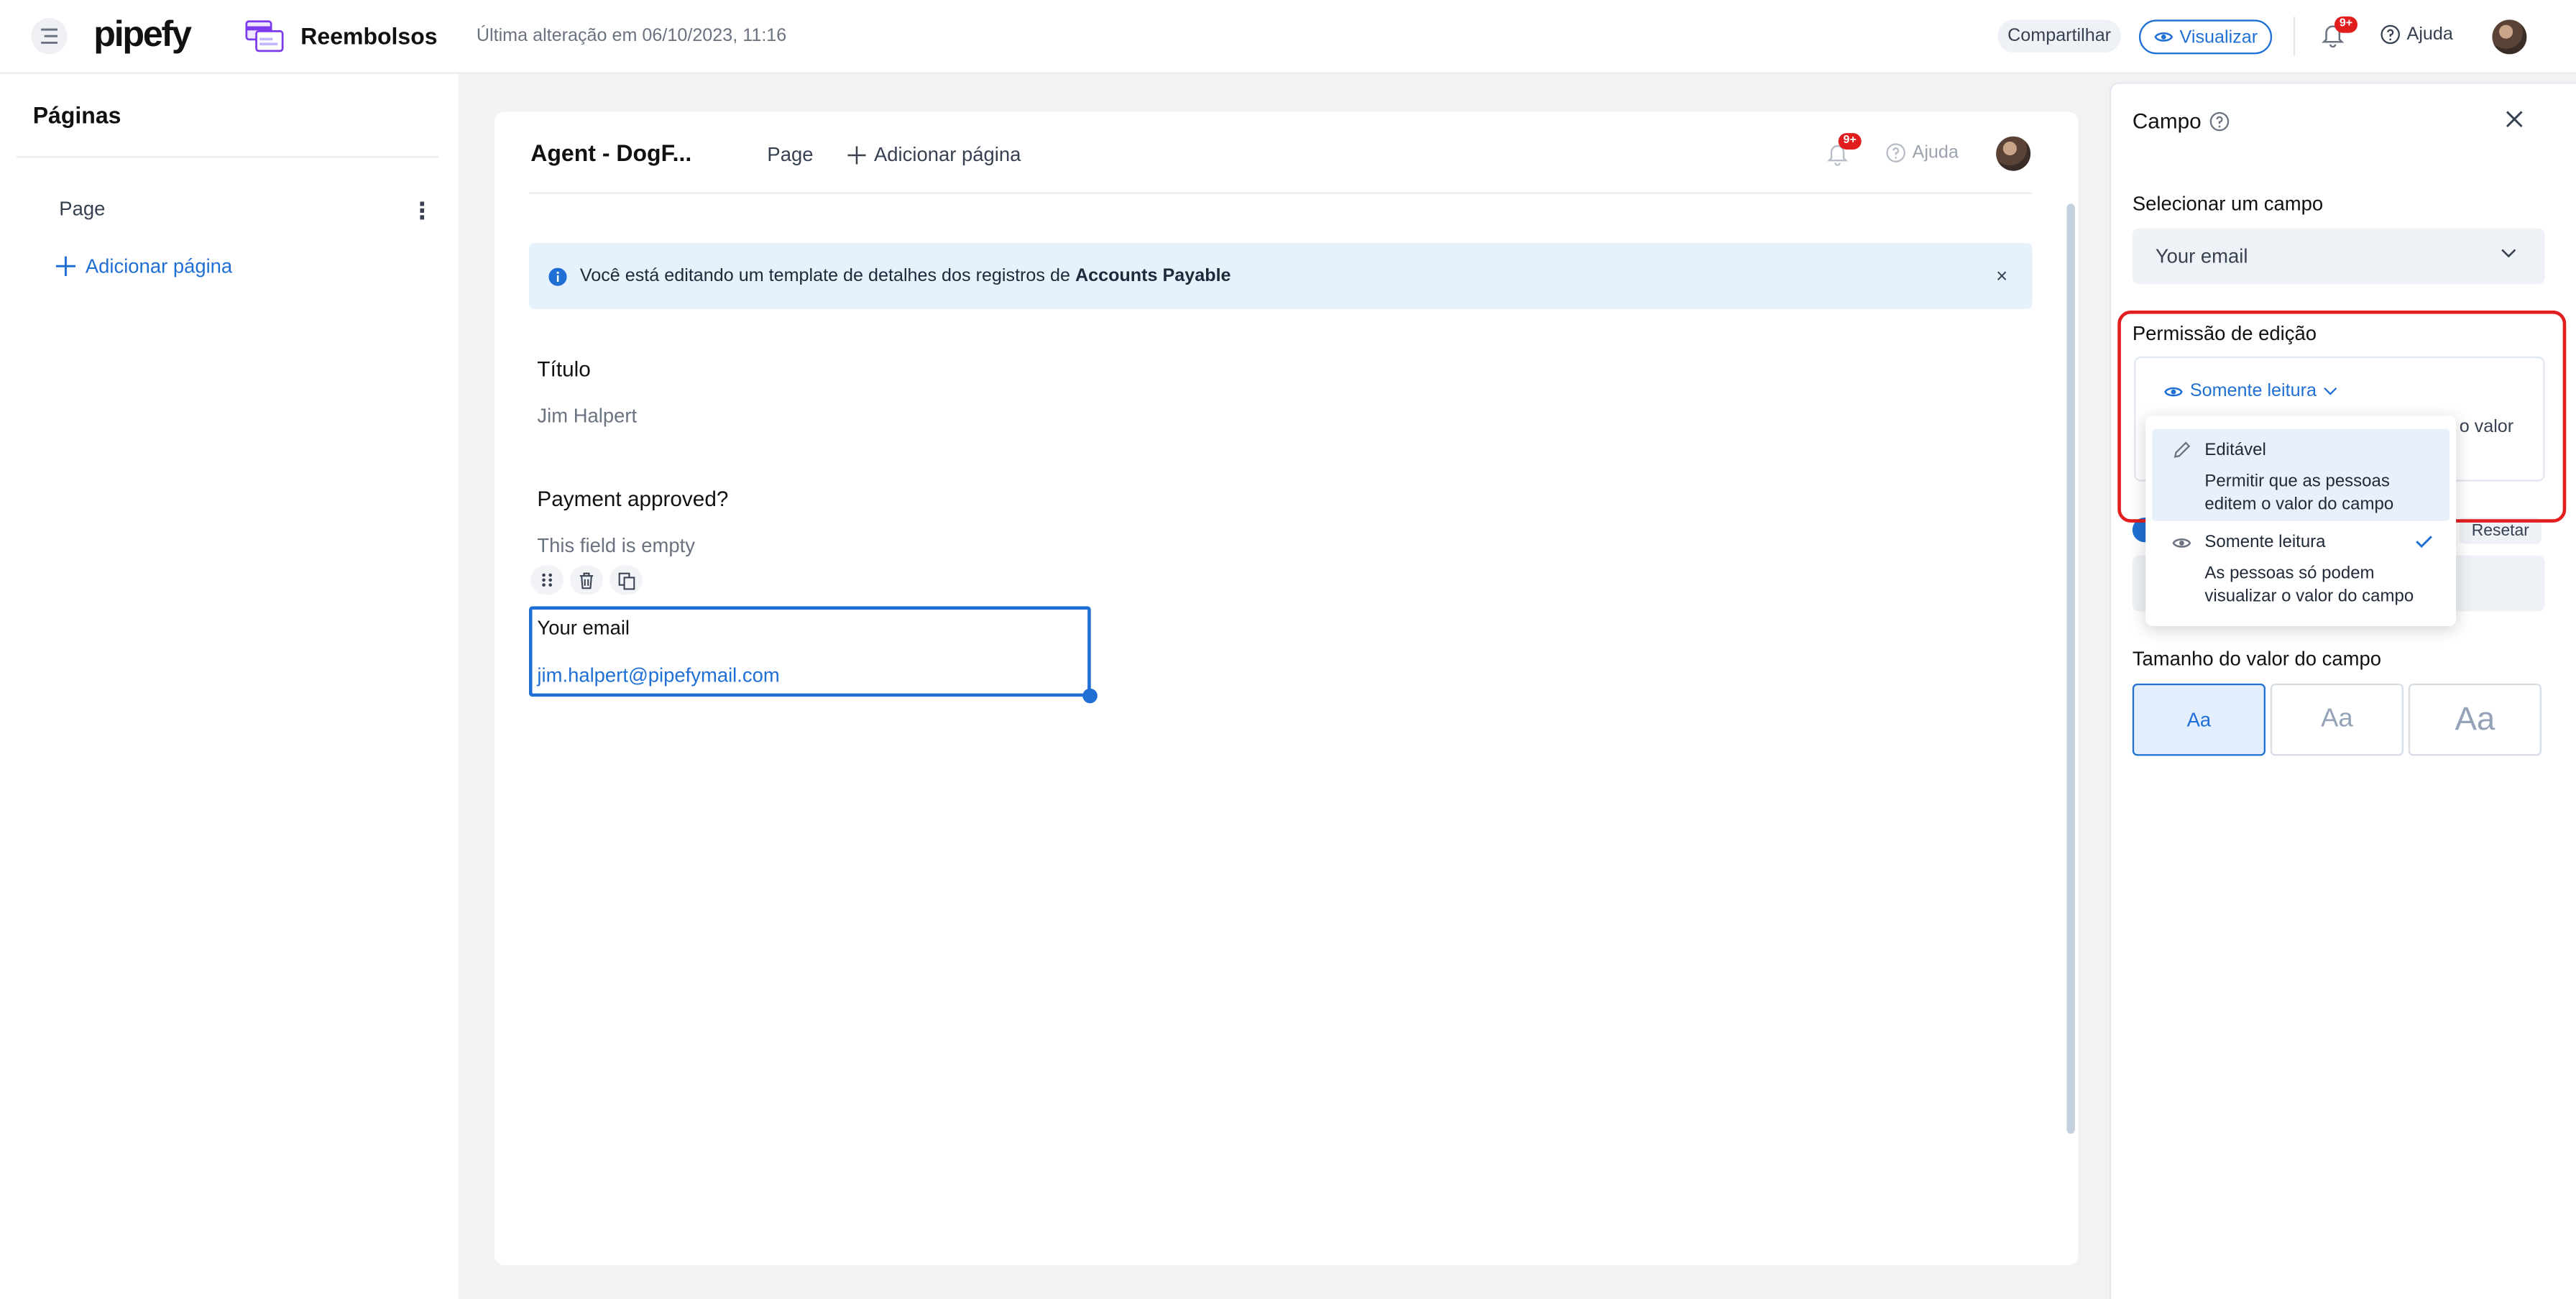 This screenshot has width=2576, height=1299. I want to click on help-button: Ajuda, so click(2416, 34).